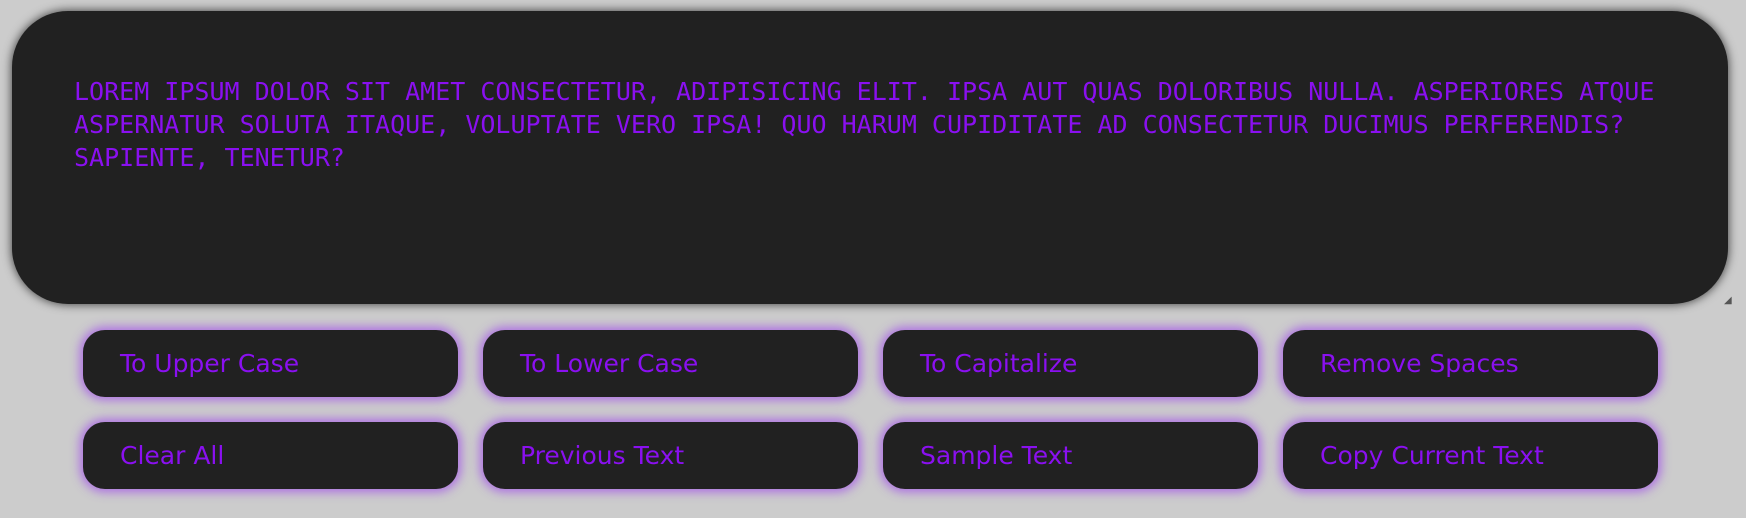 This screenshot has width=1746, height=518. Describe the element at coordinates (670, 455) in the screenshot. I see `previous-text-button: Previous Text` at that location.